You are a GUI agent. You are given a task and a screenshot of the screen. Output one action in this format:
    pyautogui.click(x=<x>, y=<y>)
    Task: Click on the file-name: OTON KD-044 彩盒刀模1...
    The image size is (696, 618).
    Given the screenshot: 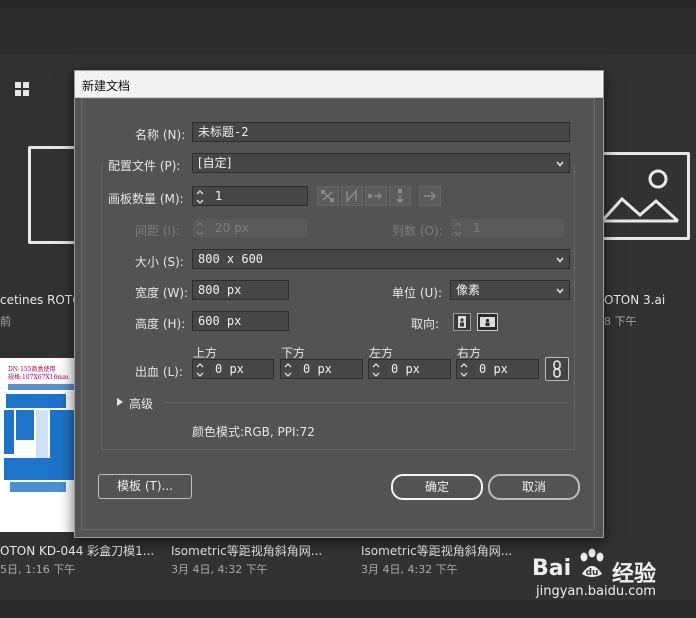 What is the action you would take?
    pyautogui.click(x=77, y=550)
    